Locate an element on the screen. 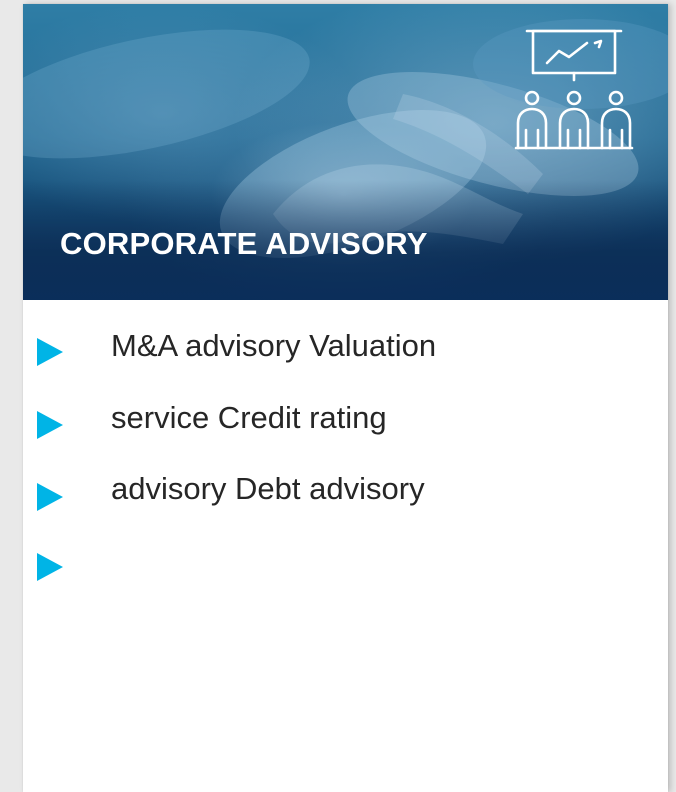 This screenshot has width=676, height=792. list-item-text: advisory Debt advisory is located at coordinates (268, 488).